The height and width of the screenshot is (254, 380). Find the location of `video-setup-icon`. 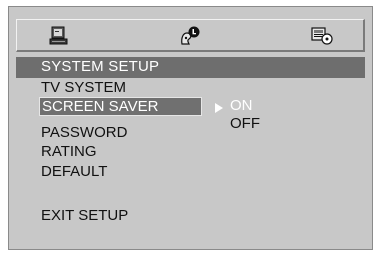

video-setup-icon is located at coordinates (322, 35).